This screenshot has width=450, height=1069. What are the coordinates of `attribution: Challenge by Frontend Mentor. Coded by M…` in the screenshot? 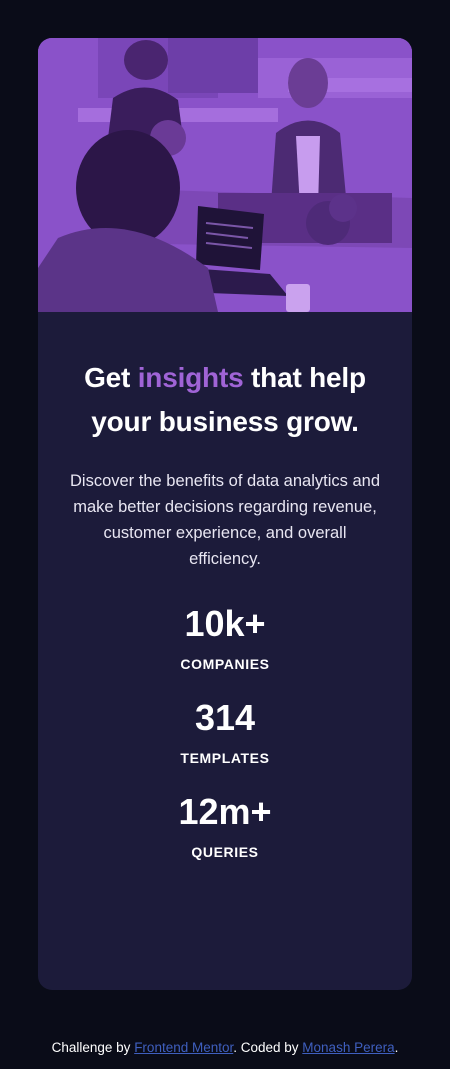 It's located at (225, 1047).